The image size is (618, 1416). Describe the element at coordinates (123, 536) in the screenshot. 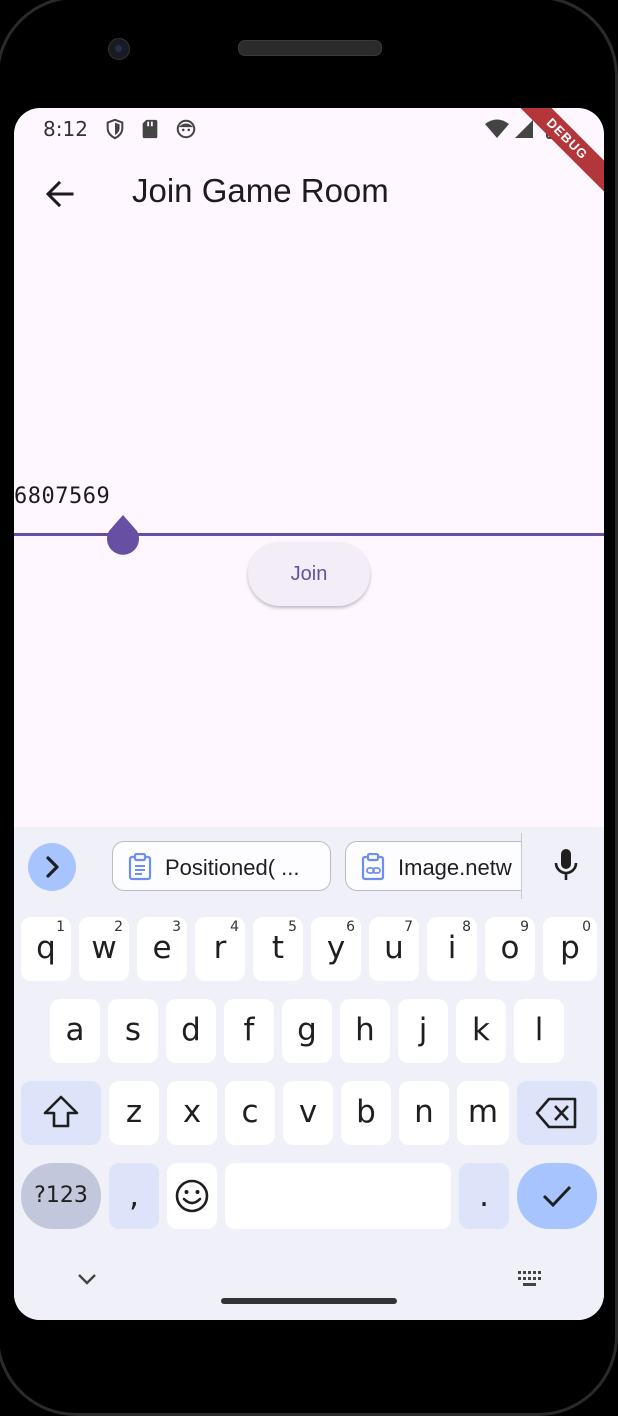

I see `cursor-handle` at that location.